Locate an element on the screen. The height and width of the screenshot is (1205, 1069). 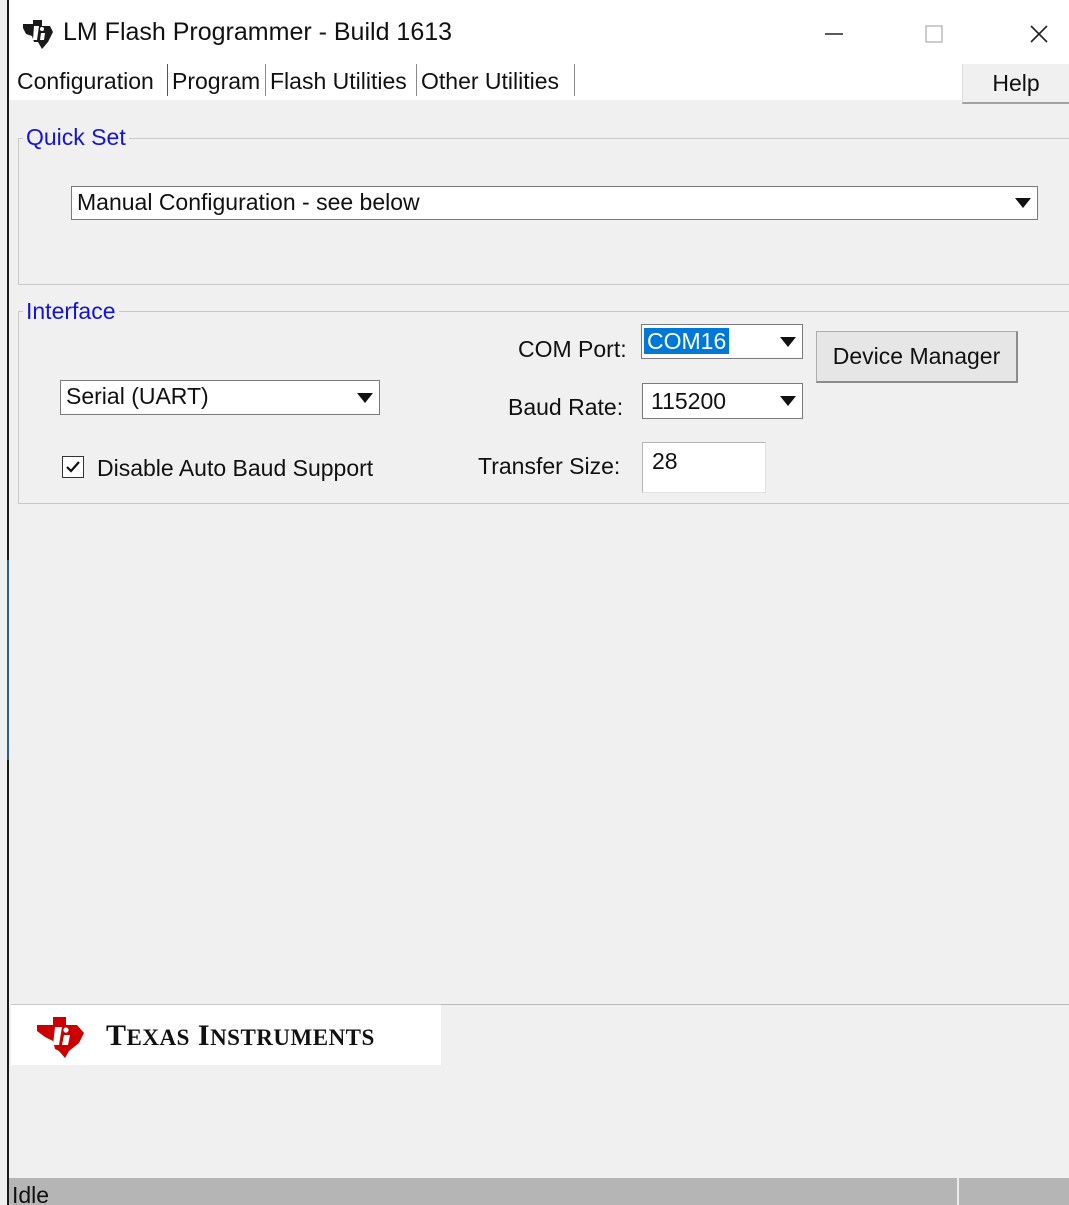
quick-set-value: Manual Configuration - see below is located at coordinates (248, 202).